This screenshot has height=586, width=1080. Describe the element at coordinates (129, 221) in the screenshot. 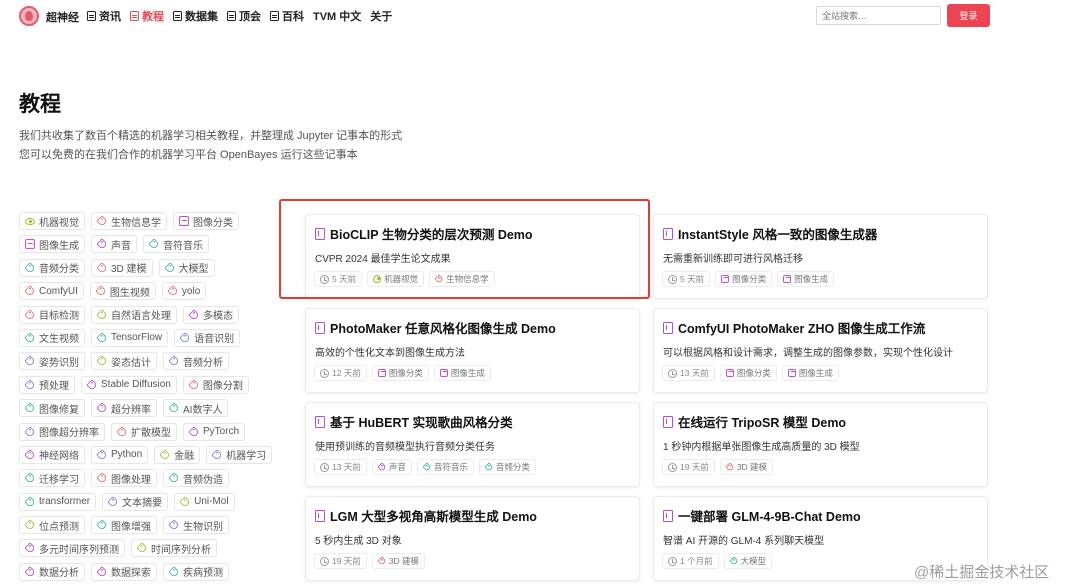

I see `tag-chip: 生物信息学` at that location.